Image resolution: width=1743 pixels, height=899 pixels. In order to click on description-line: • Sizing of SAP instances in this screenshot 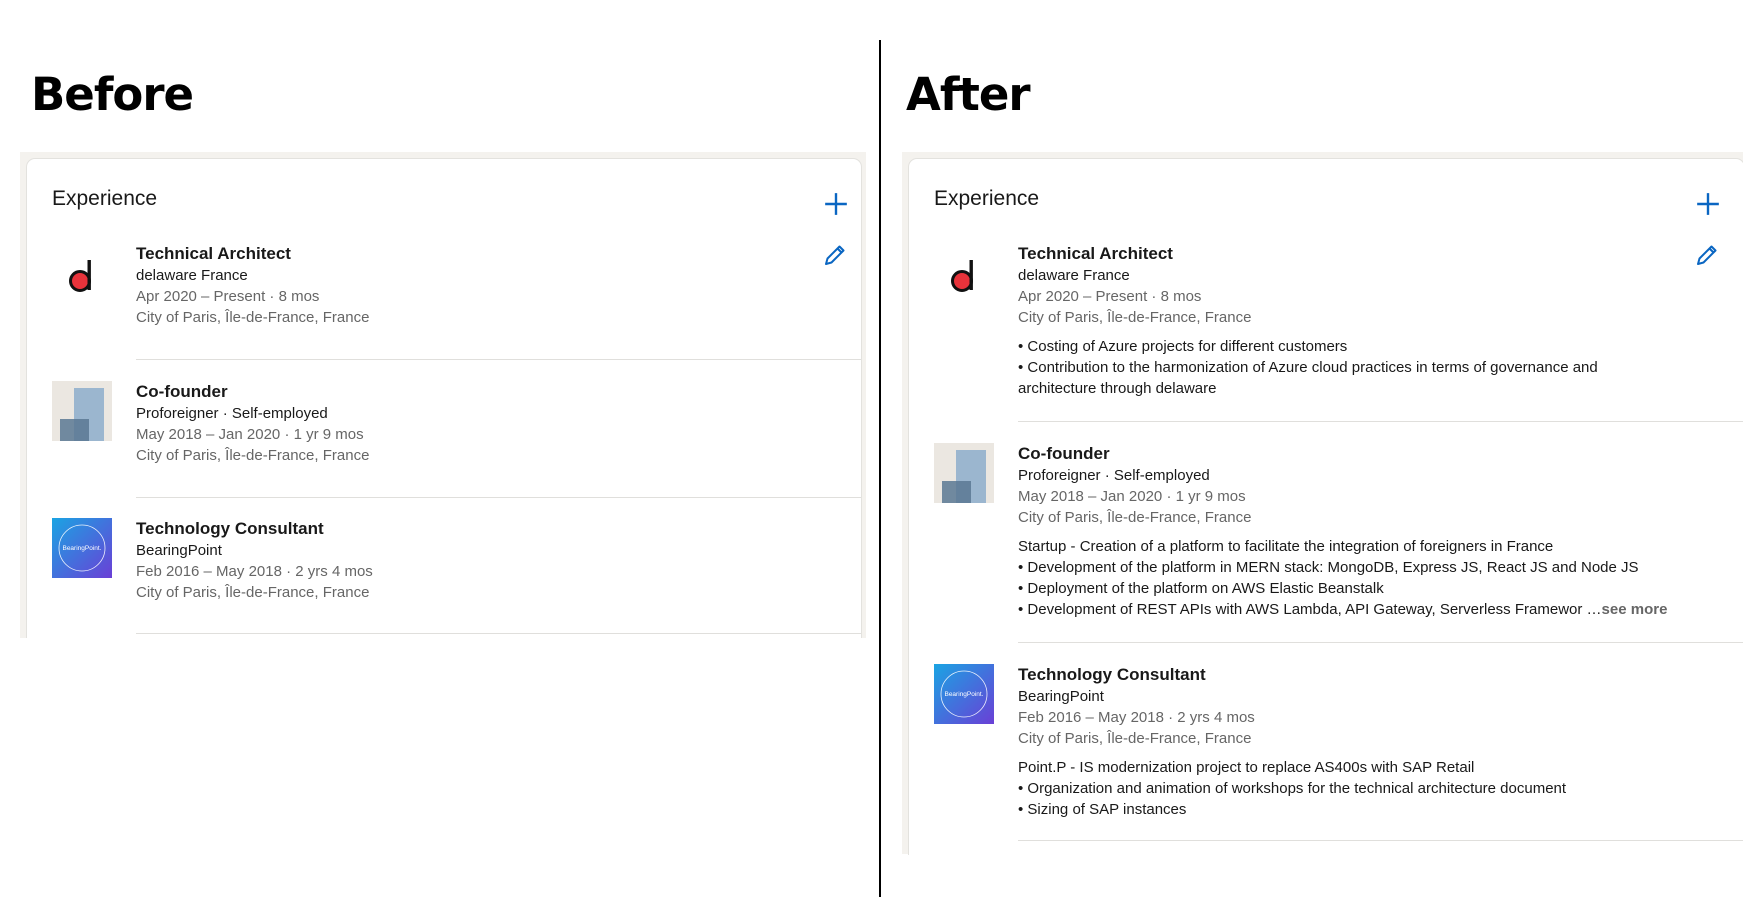, I will do `click(1102, 809)`.